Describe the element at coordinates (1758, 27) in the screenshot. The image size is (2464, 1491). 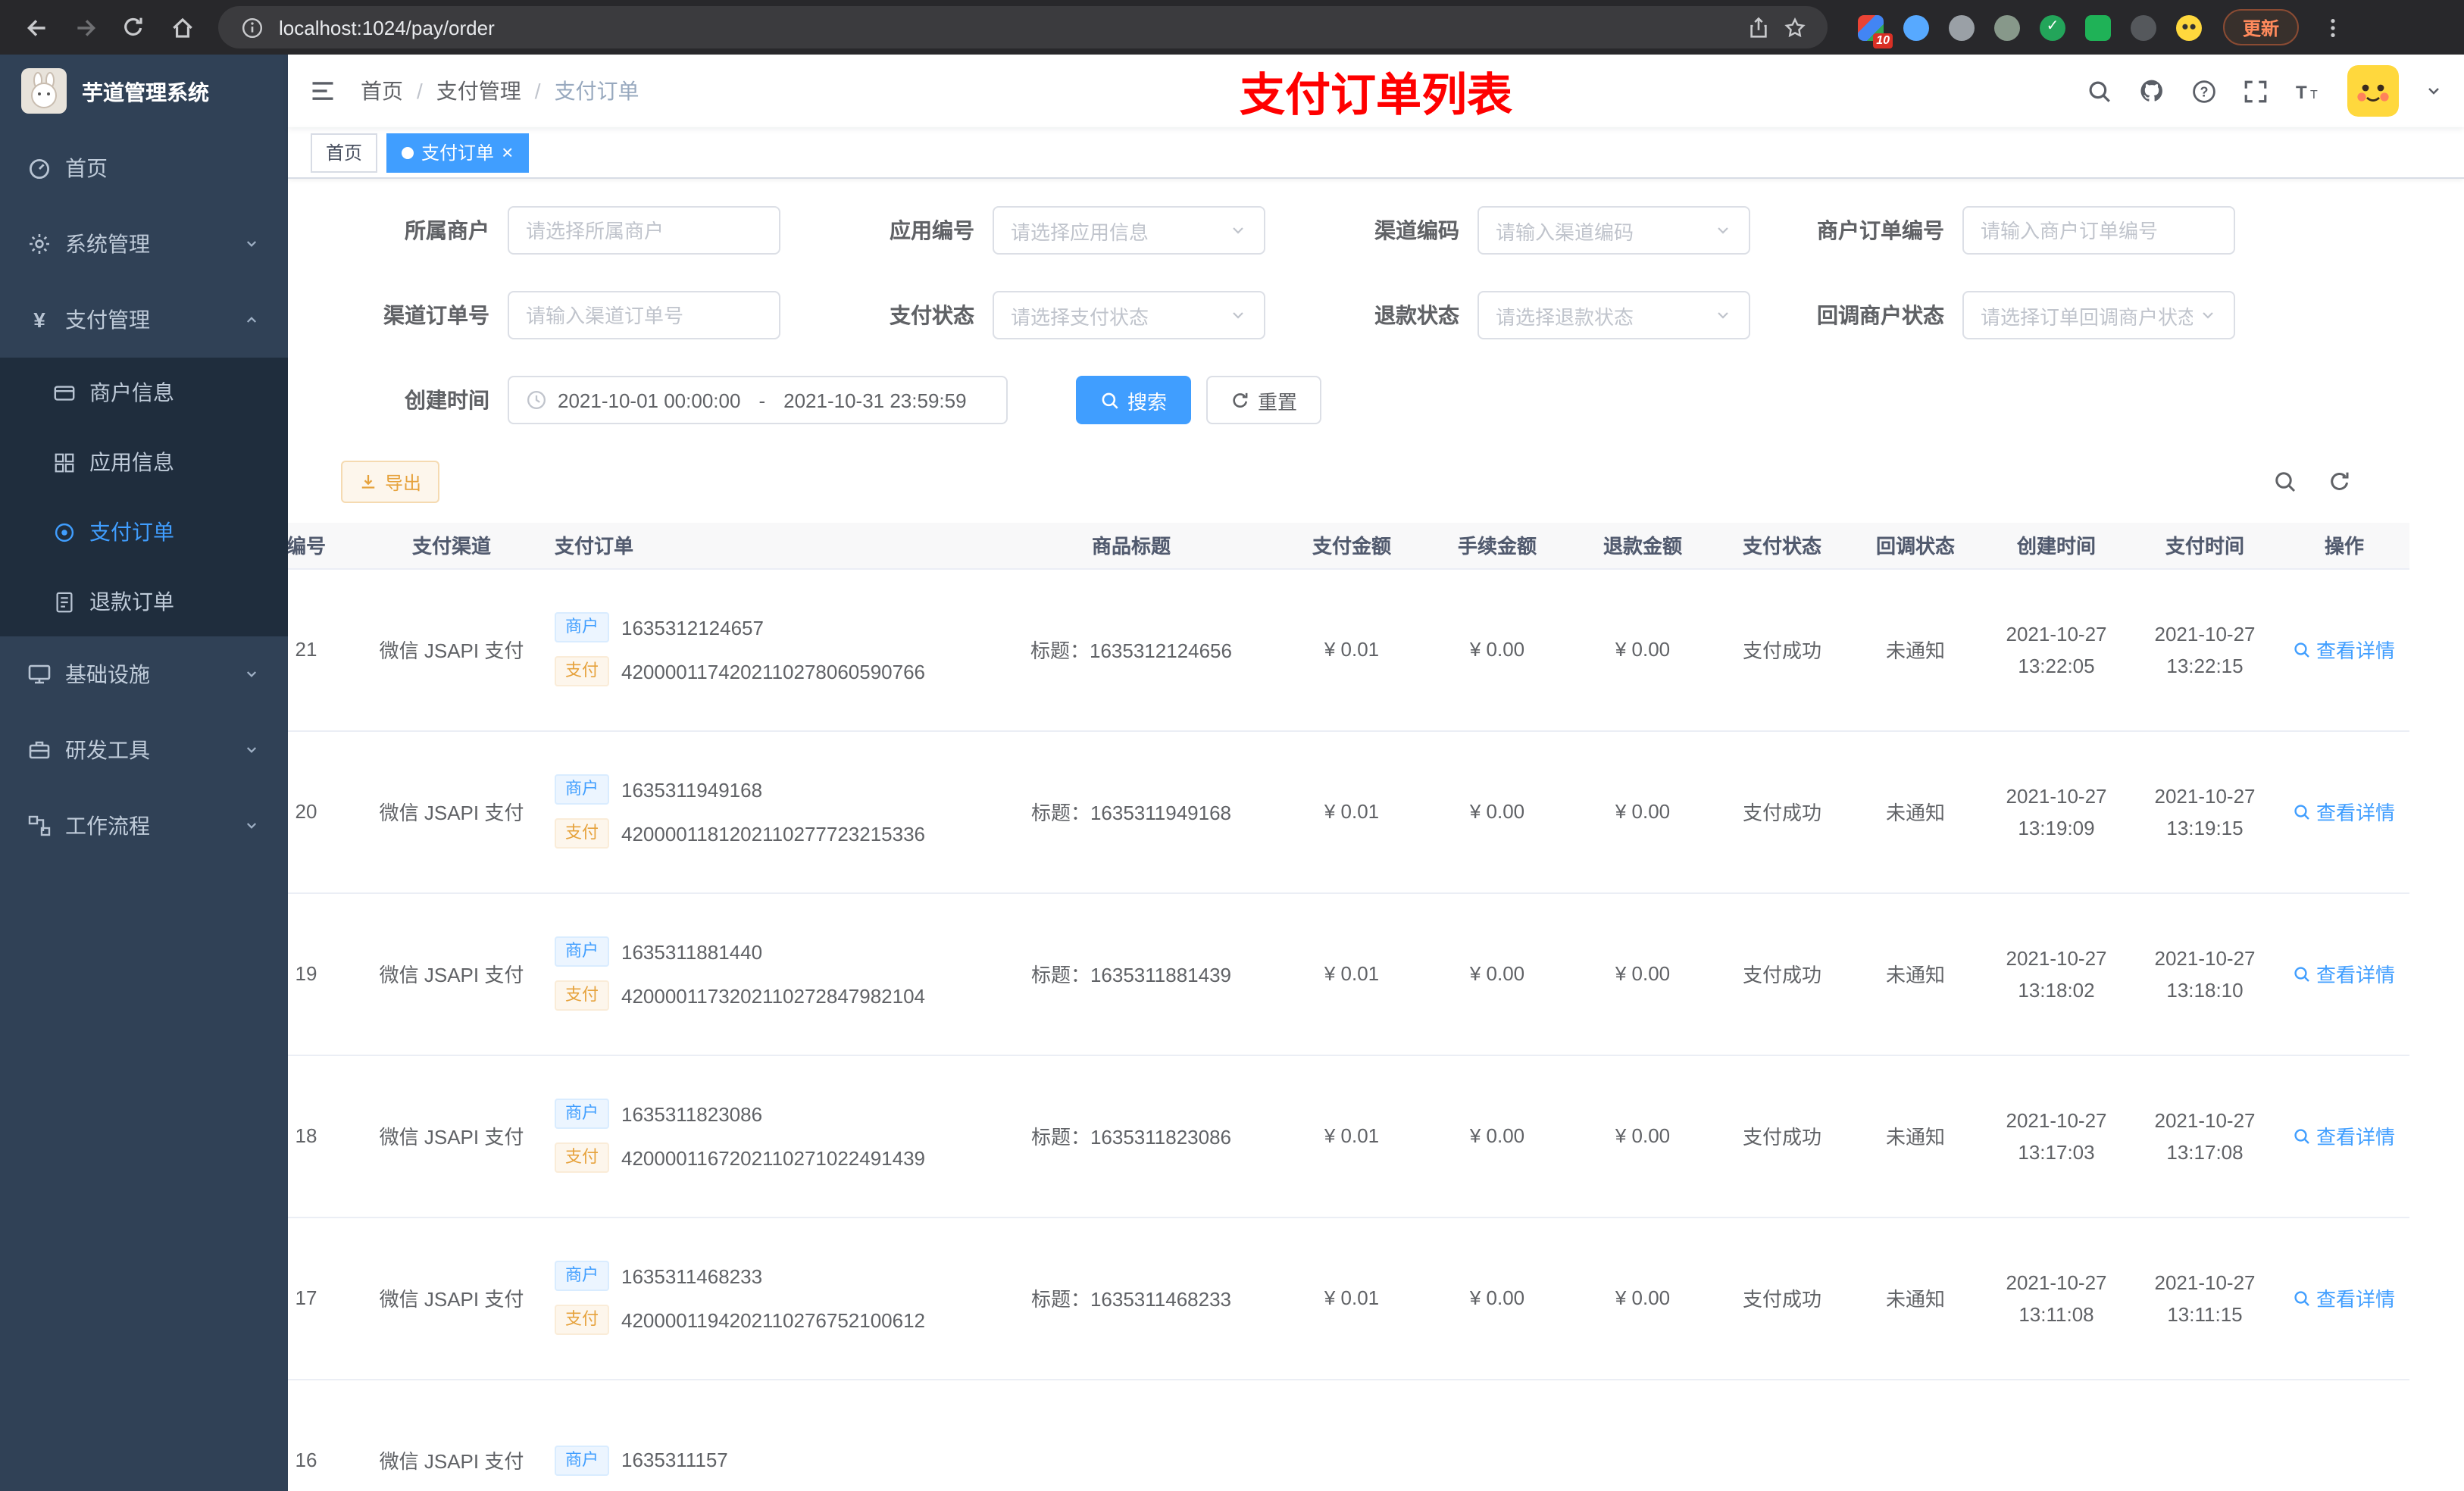
I see `share-icon` at that location.